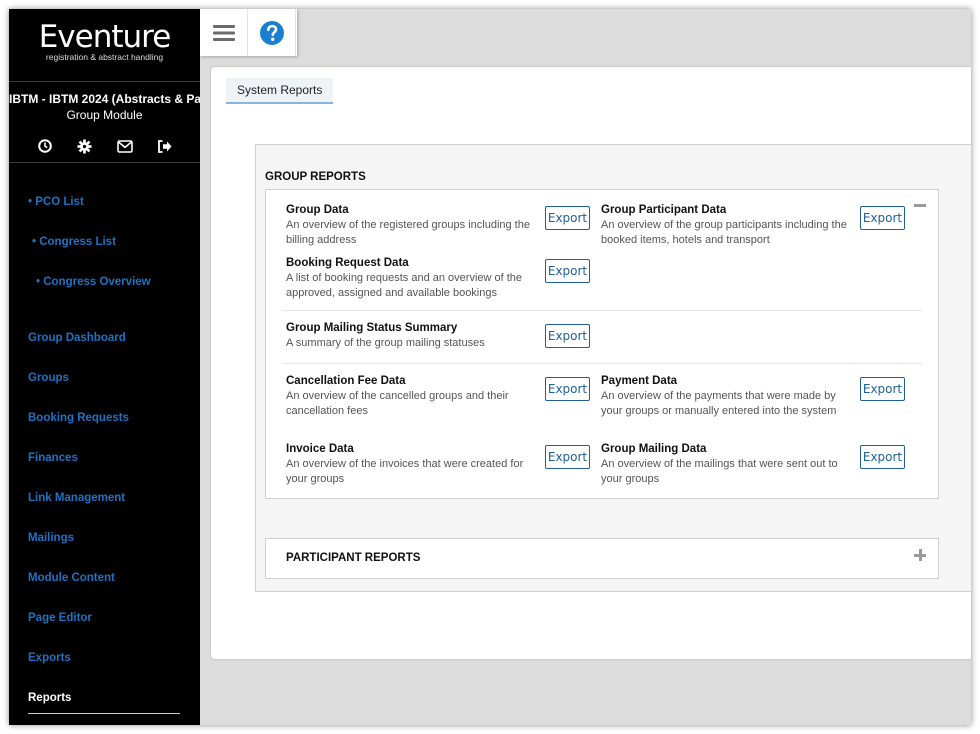 The width and height of the screenshot is (980, 734). I want to click on sidebar-item-groups: Groups, so click(48, 378).